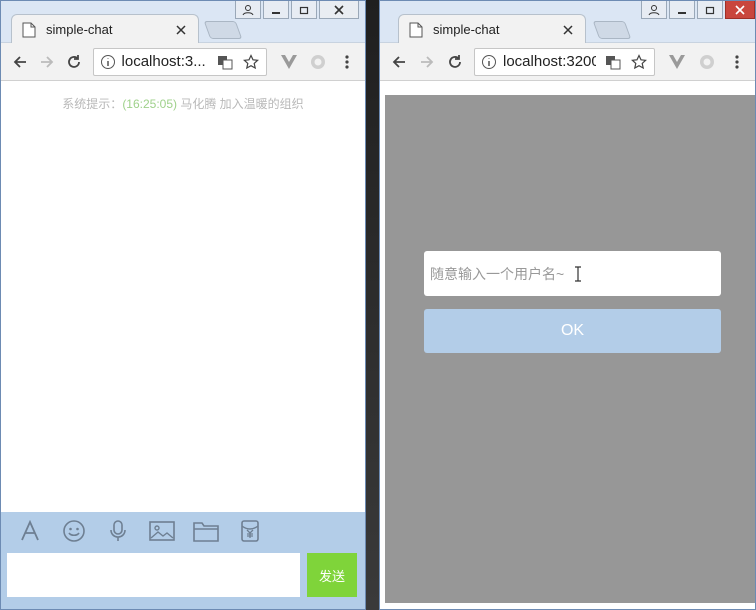 Image resolution: width=756 pixels, height=610 pixels. I want to click on username-placeholder: 随意输入一个用户名~, so click(497, 273).